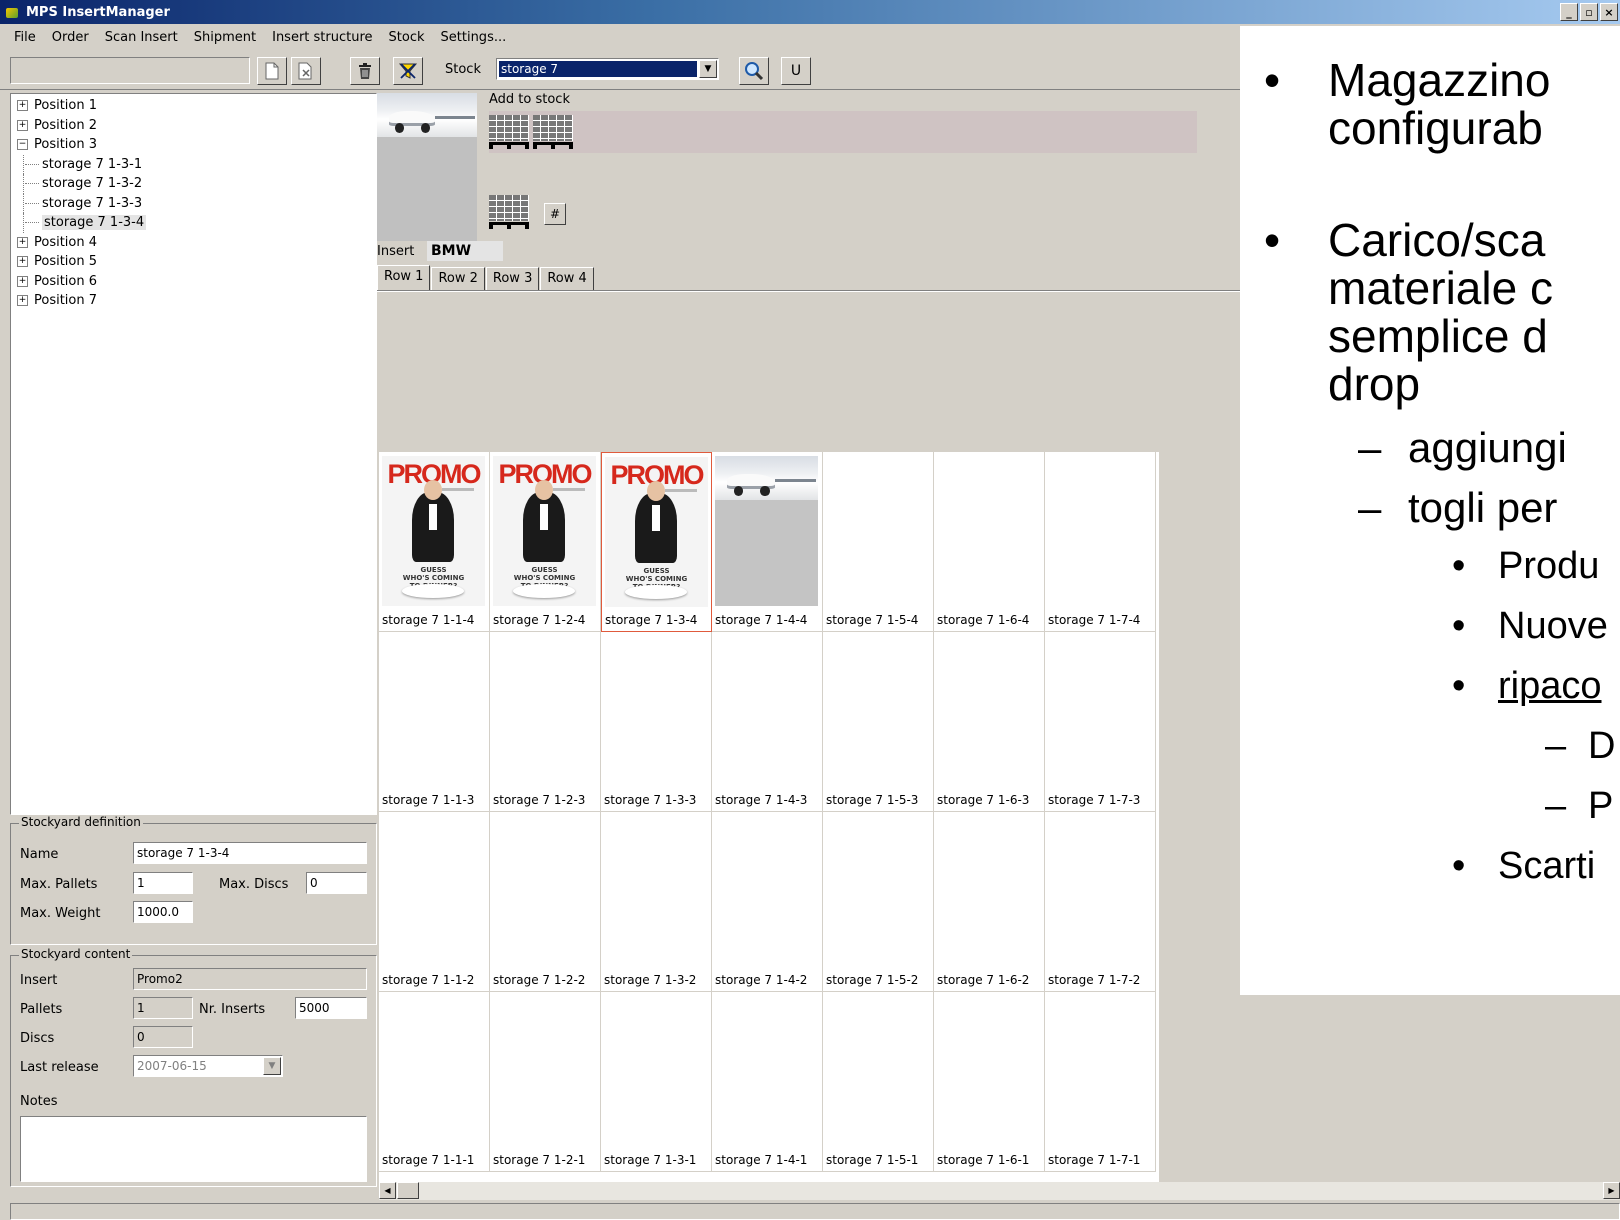 The image size is (1620, 1220). Describe the element at coordinates (22, 145) in the screenshot. I see `collapse-icon: −` at that location.